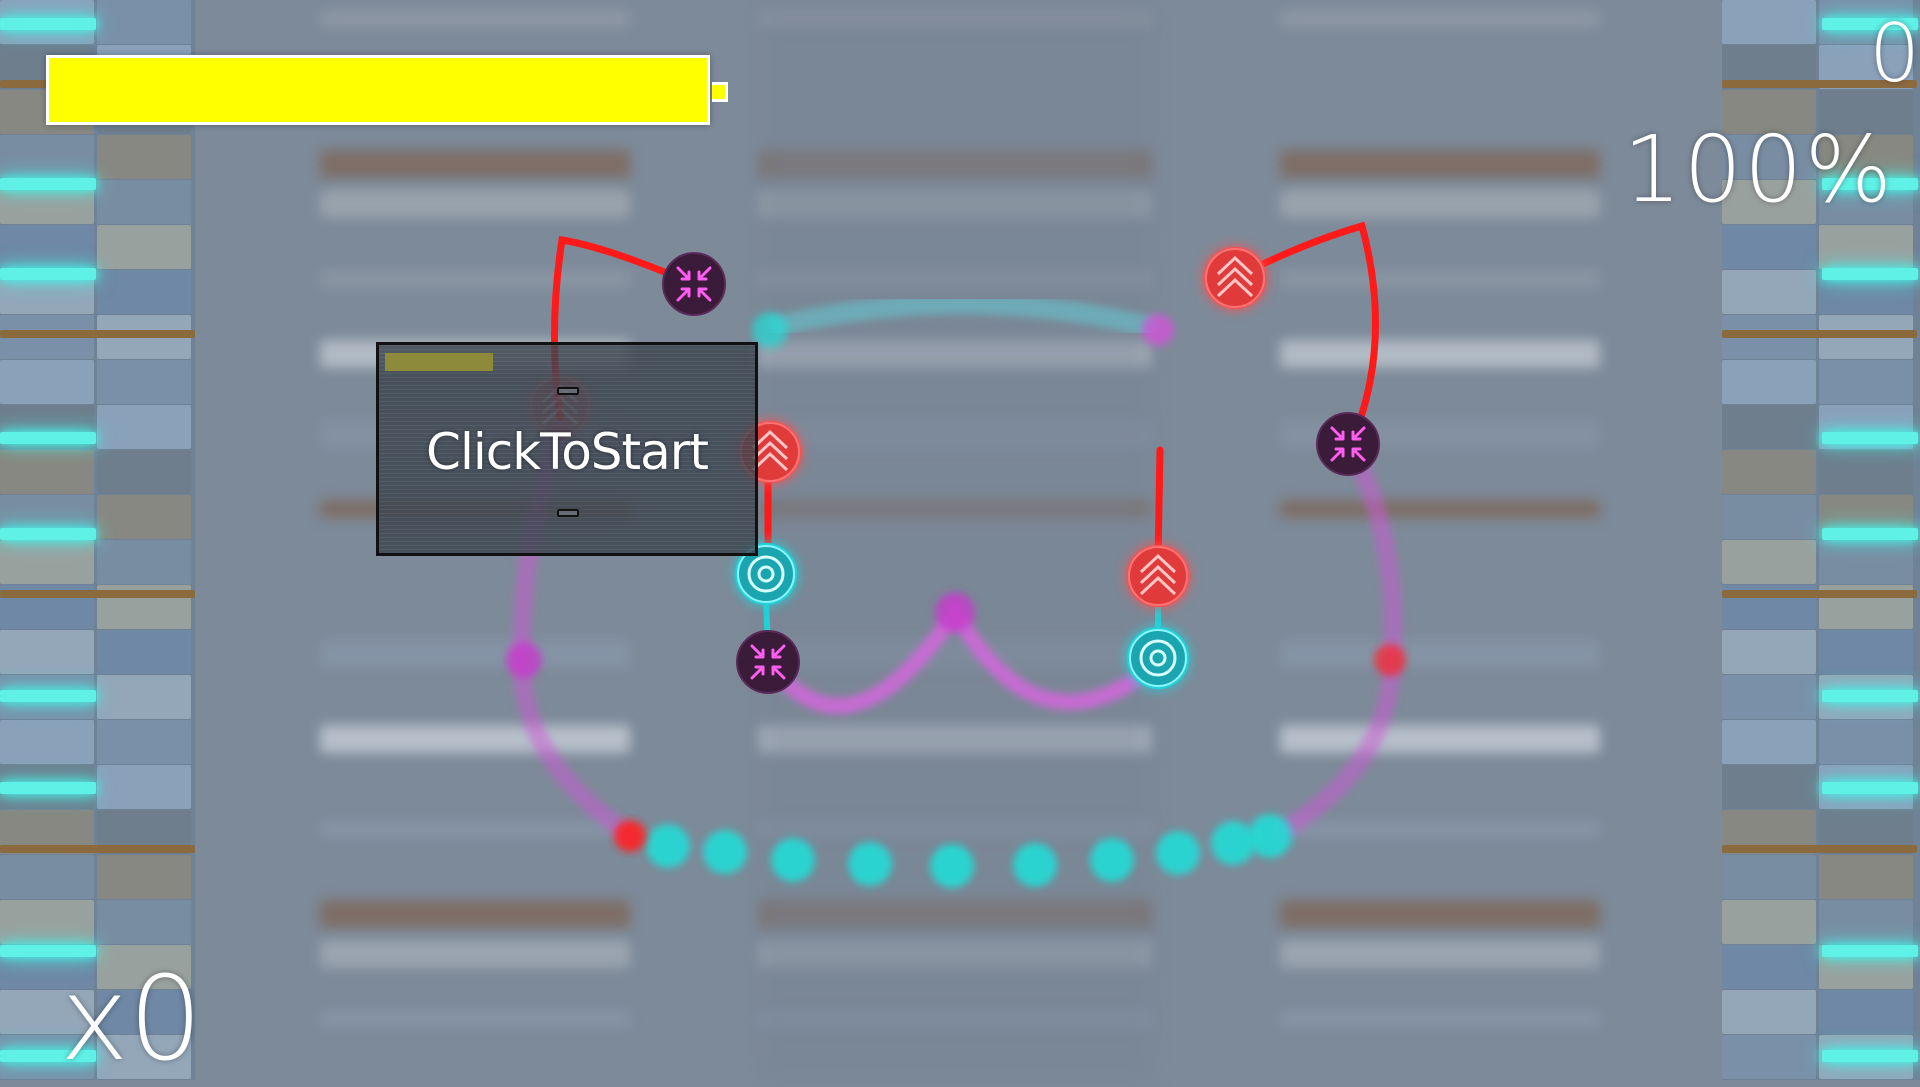 The width and height of the screenshot is (1920, 1087). Describe the element at coordinates (568, 391) in the screenshot. I see `start-panel-handle-top` at that location.